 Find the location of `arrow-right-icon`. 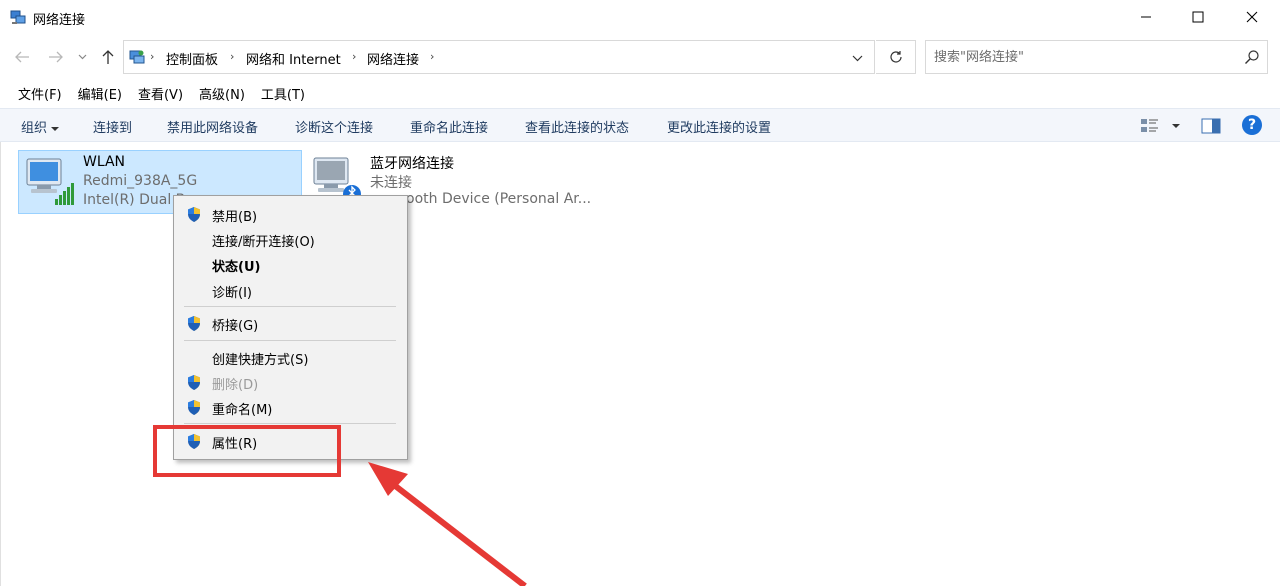

arrow-right-icon is located at coordinates (56, 57).